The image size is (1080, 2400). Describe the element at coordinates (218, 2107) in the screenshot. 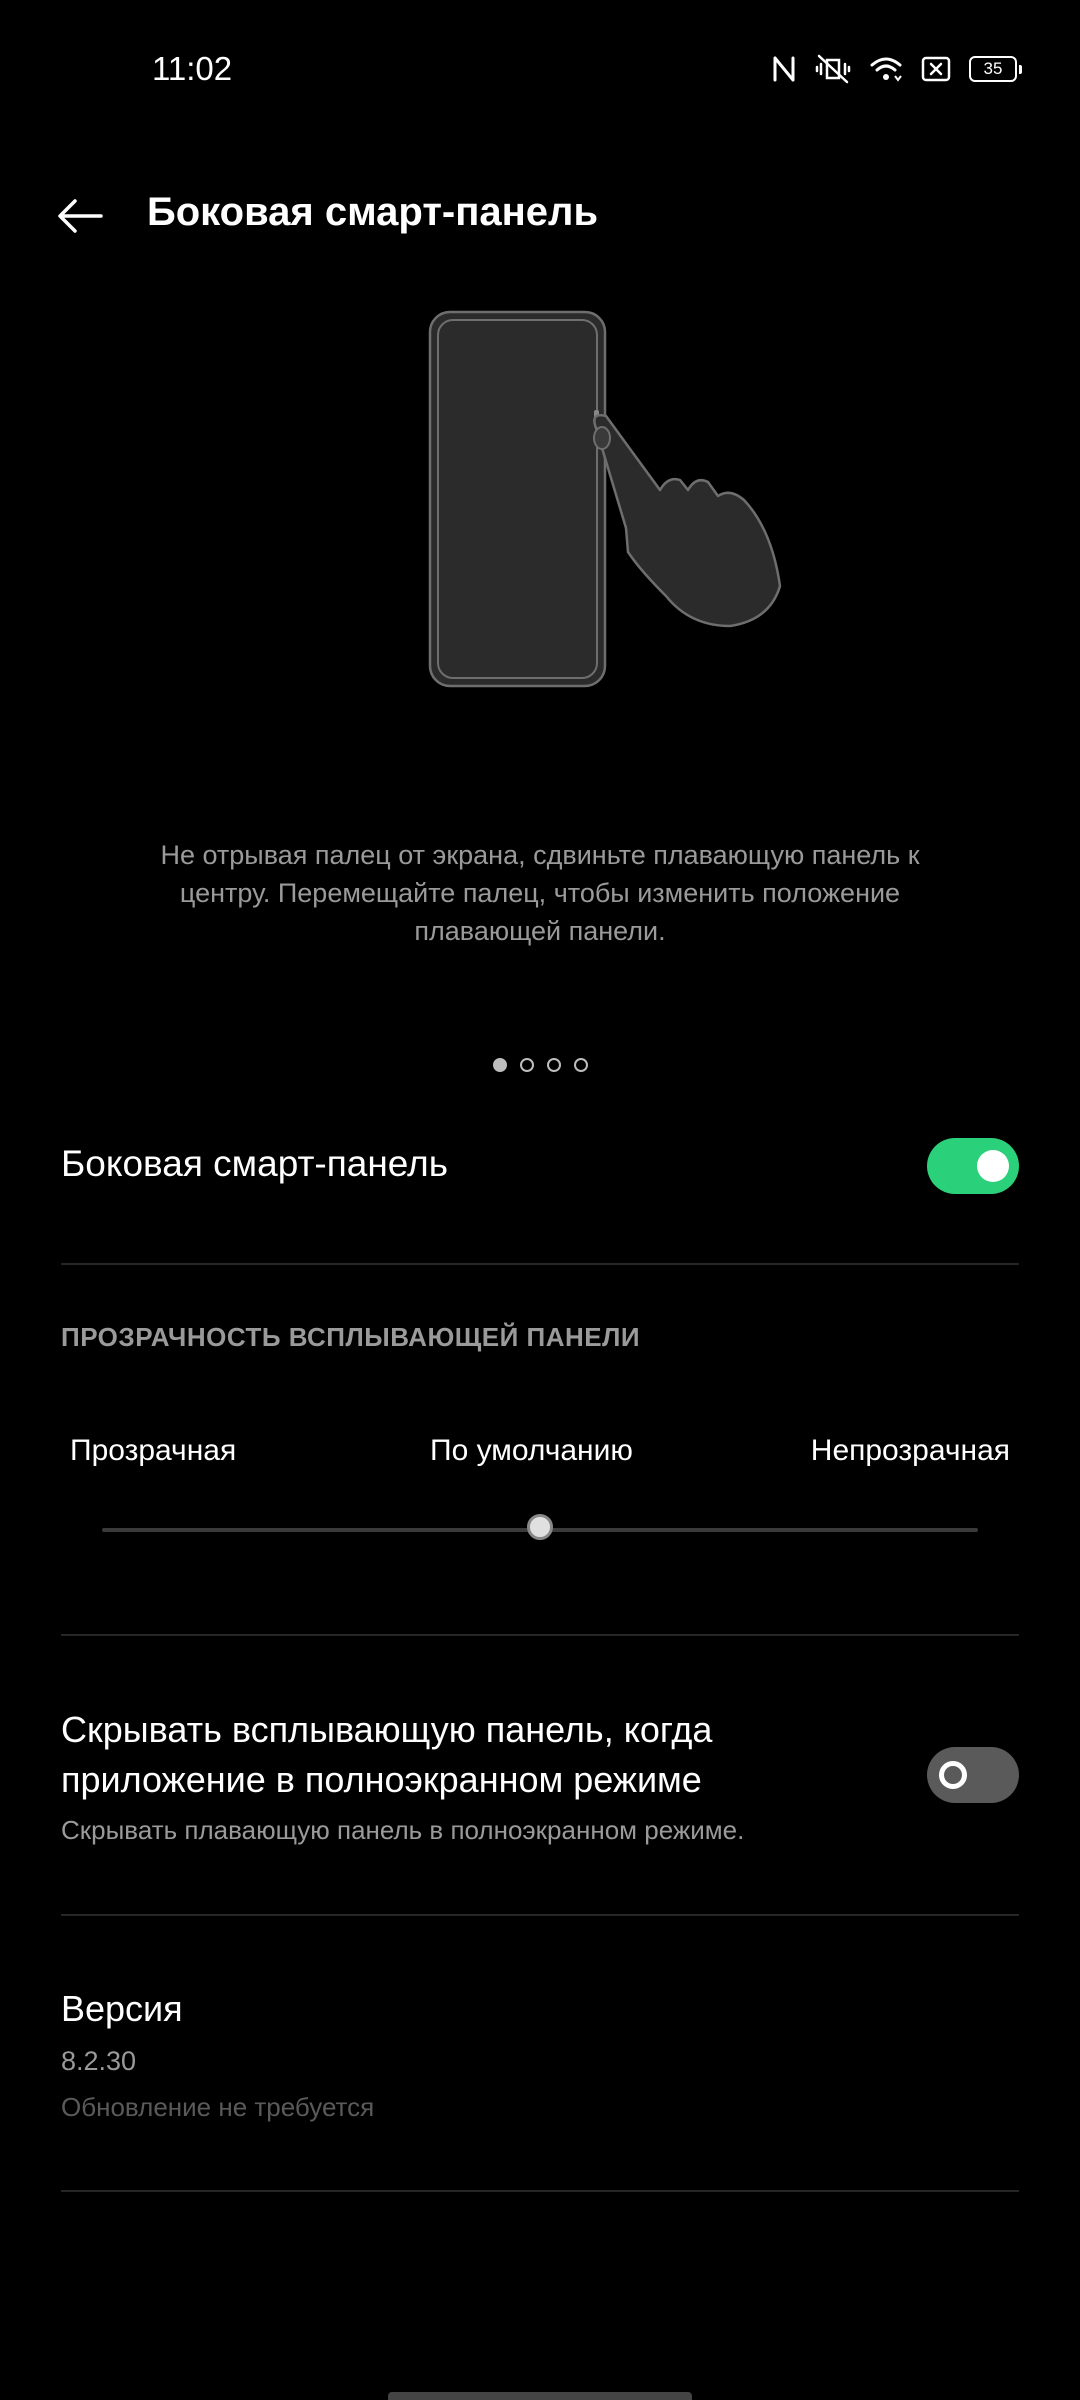

I see `version-status: Обновление не требуется` at that location.